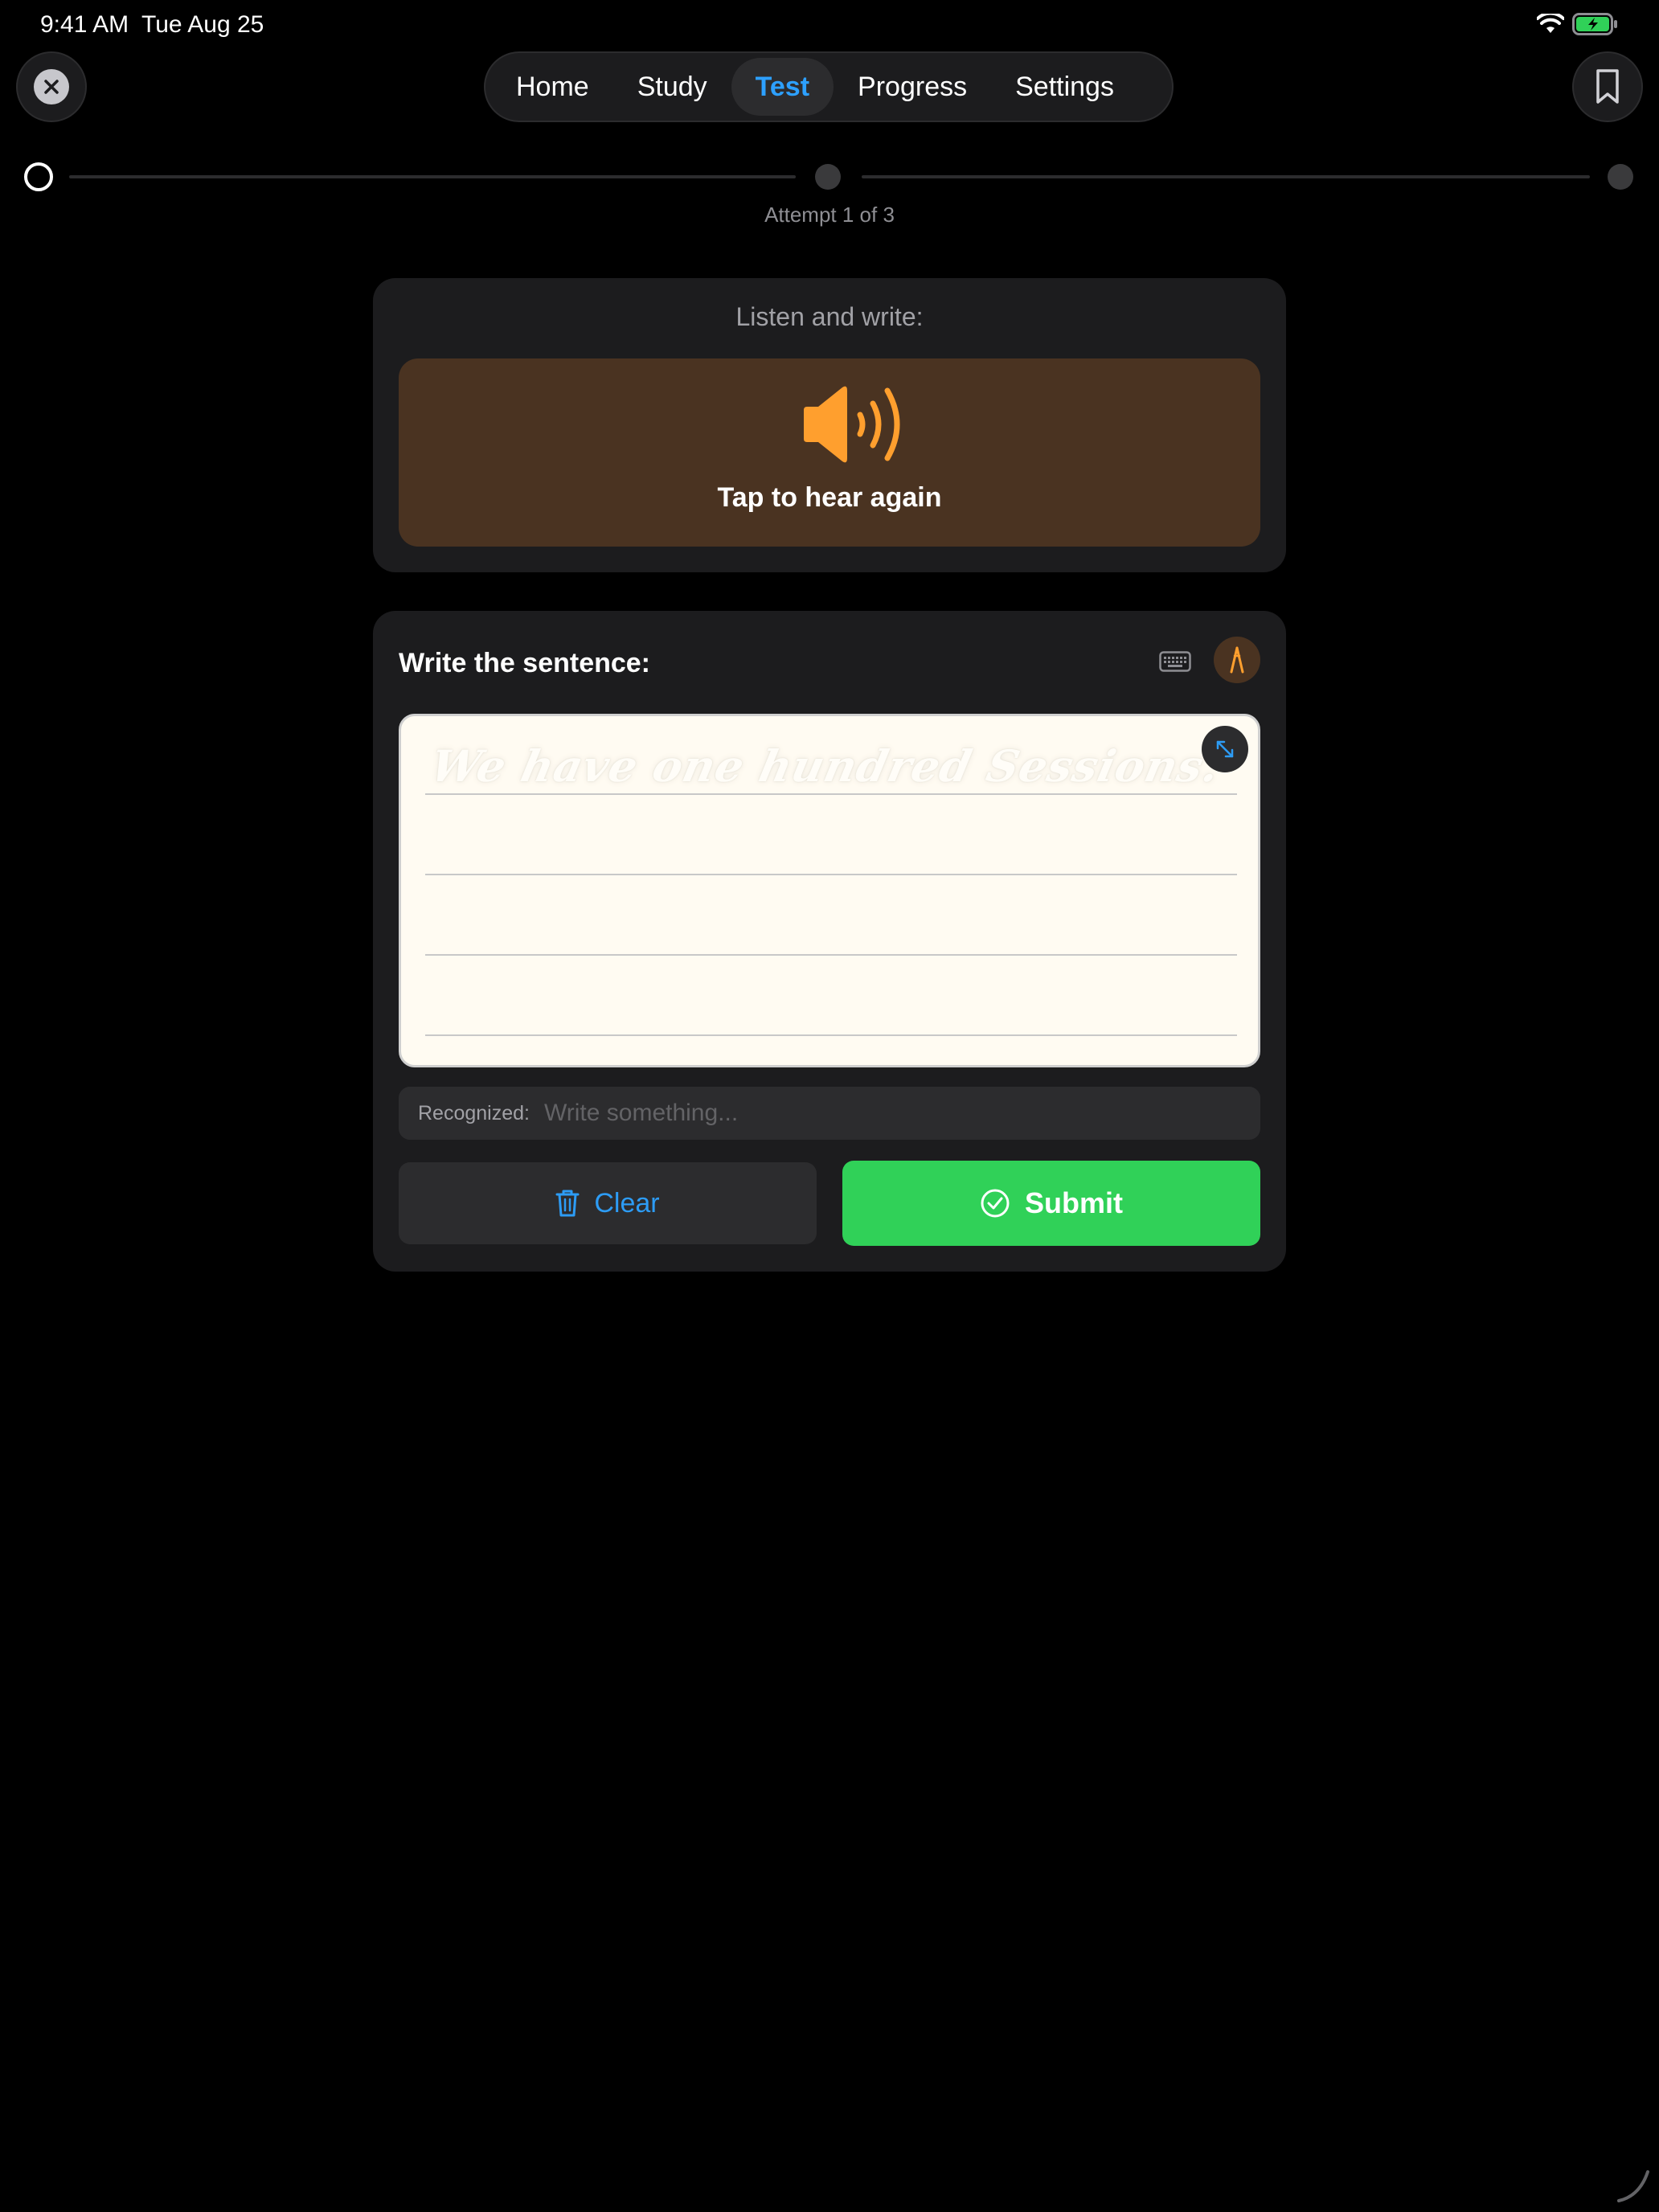 The width and height of the screenshot is (1659, 2212). Describe the element at coordinates (38, 176) in the screenshot. I see `step-1-indicator` at that location.